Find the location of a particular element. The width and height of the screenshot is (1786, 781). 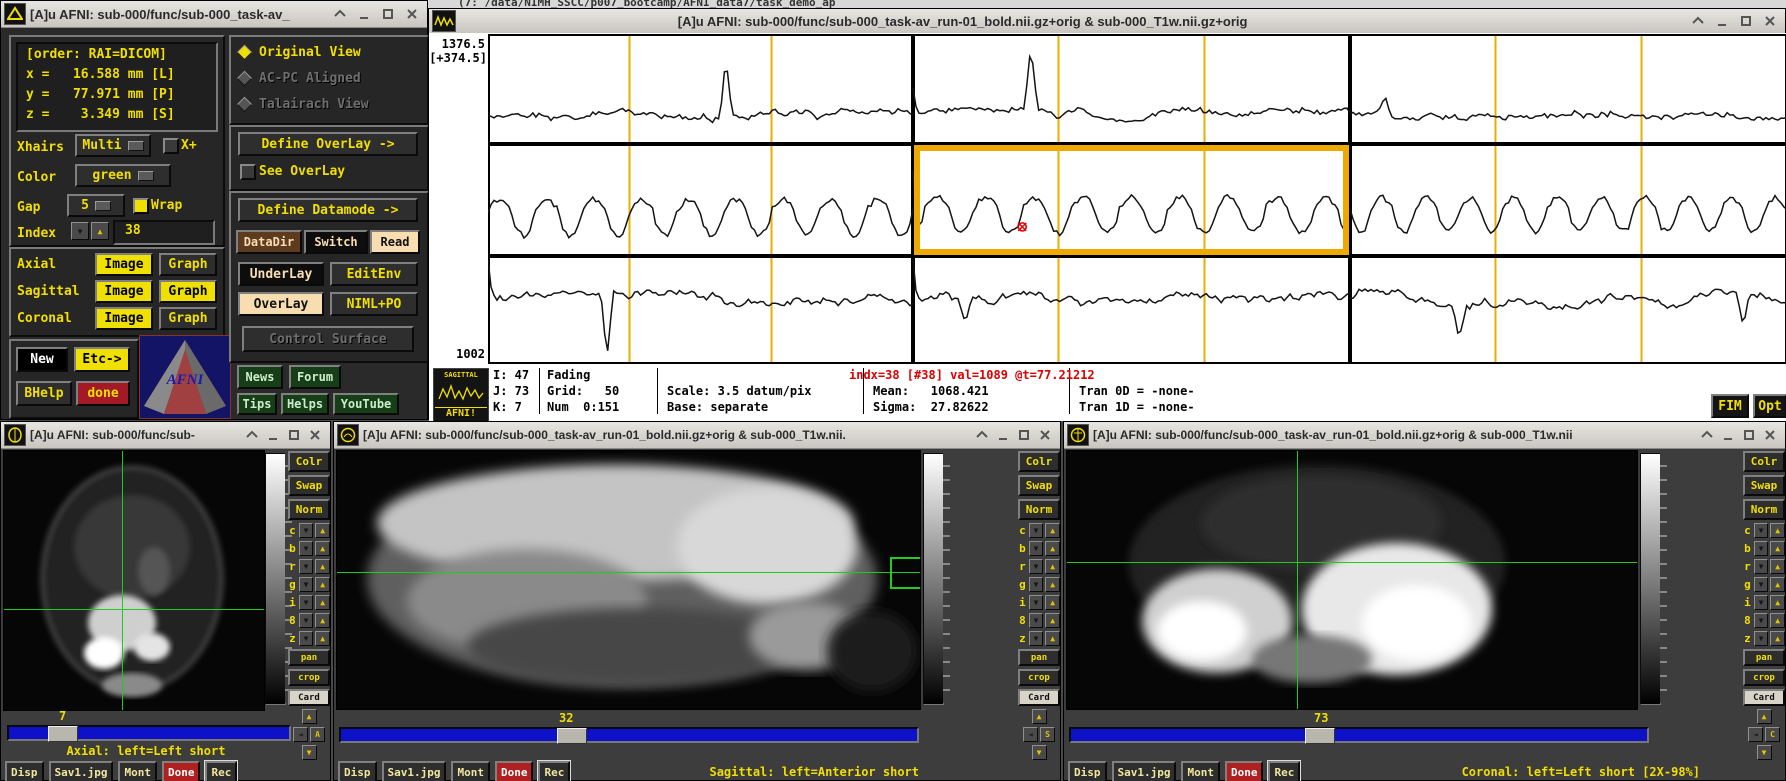

define-overlay-button: Define OverLay -> is located at coordinates (328, 144).